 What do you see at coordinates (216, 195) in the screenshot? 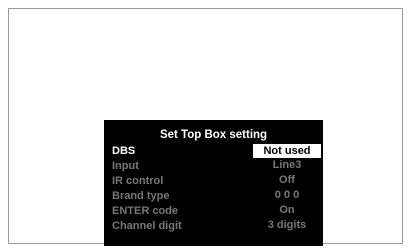
I see `menu-item-brand-type: Brand type 0 0 0` at bounding box center [216, 195].